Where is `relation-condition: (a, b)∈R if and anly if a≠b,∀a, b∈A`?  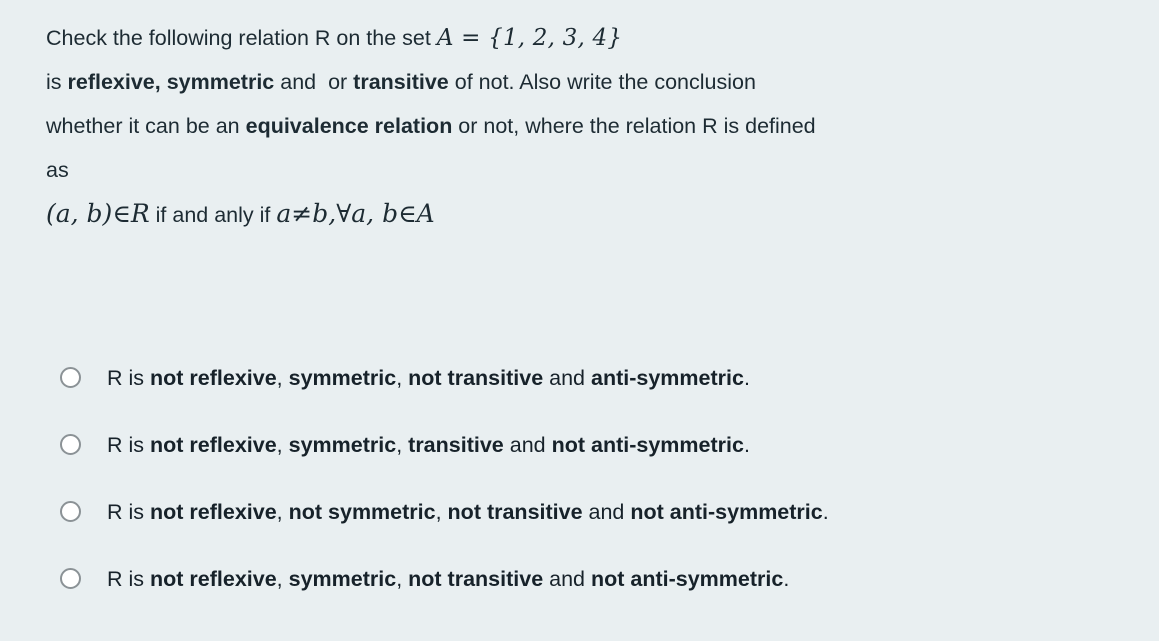 relation-condition: (a, b)∈R if and anly if a≠b,∀a, b∈A is located at coordinates (596, 214).